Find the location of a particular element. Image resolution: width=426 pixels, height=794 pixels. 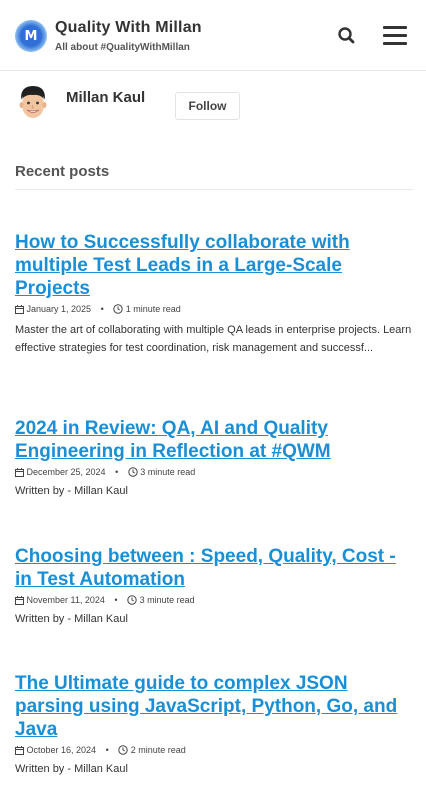

section-divider is located at coordinates (214, 189).